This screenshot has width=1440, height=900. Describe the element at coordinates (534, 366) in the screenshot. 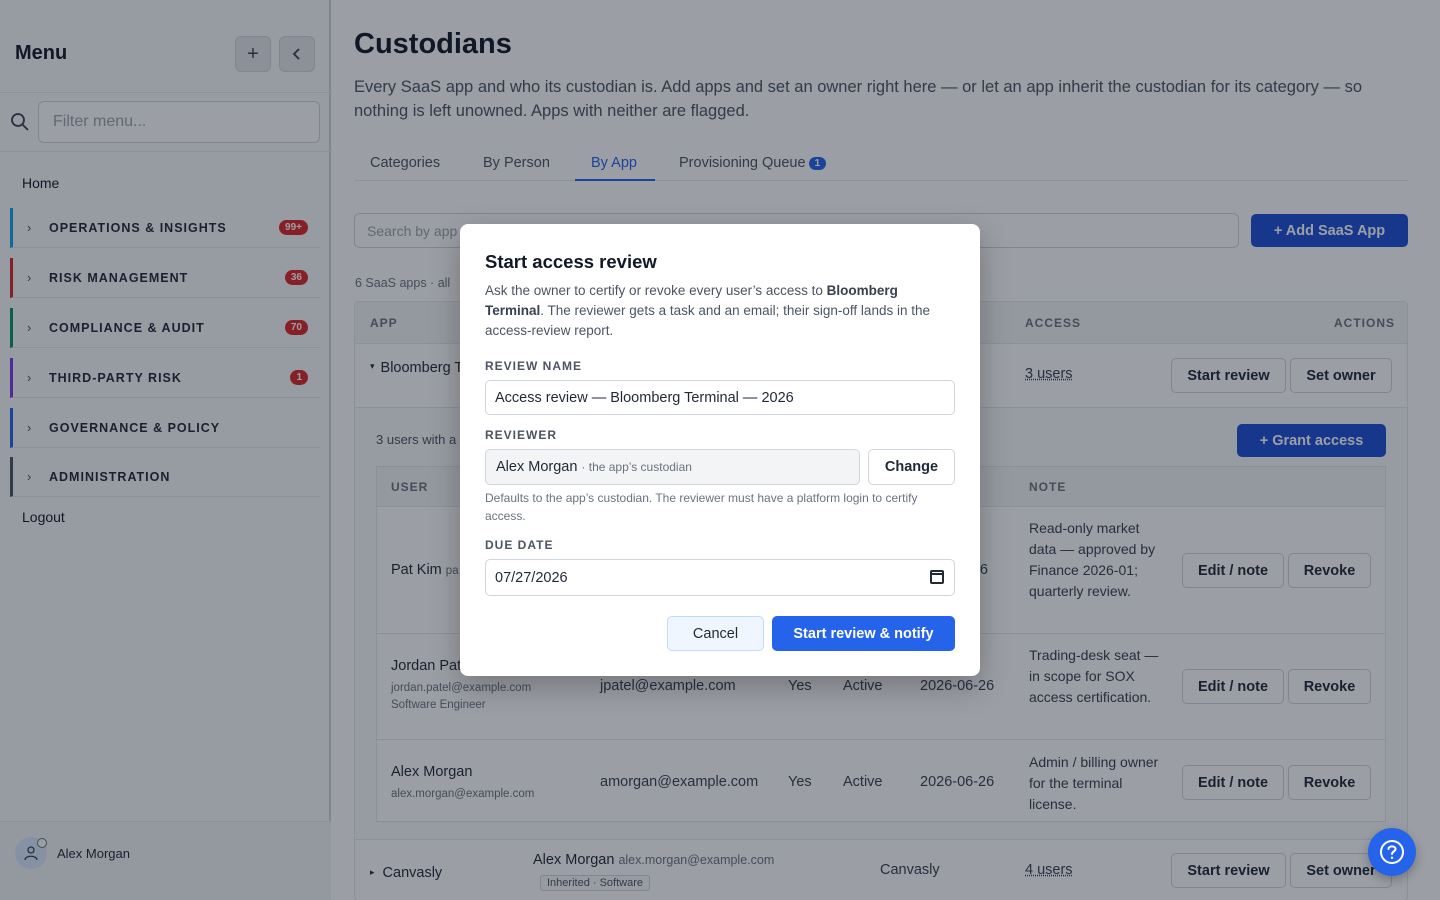

I see `review-name-label: REVIEW NAME` at that location.